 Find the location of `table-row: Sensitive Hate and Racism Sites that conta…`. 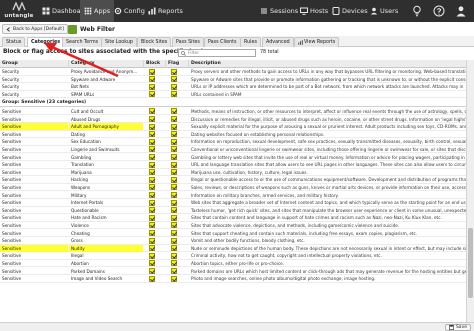

table-row: Sensitive Hate and Racism Sites that conta… is located at coordinates (233, 218).